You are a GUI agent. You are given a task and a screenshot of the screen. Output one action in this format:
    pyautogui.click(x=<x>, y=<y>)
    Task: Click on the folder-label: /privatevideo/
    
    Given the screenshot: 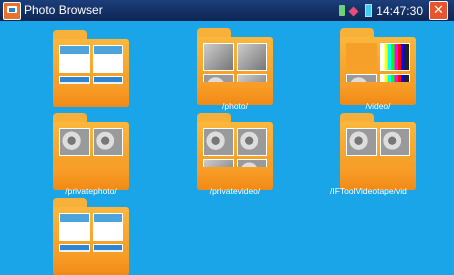 What is the action you would take?
    pyautogui.click(x=235, y=191)
    